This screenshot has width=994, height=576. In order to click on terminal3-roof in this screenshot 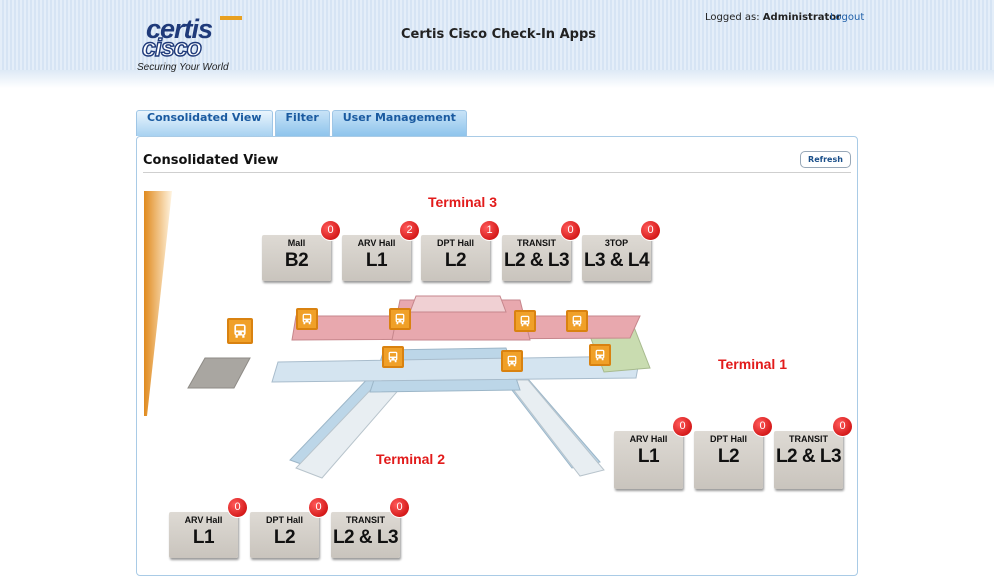, I will do `click(458, 304)`.